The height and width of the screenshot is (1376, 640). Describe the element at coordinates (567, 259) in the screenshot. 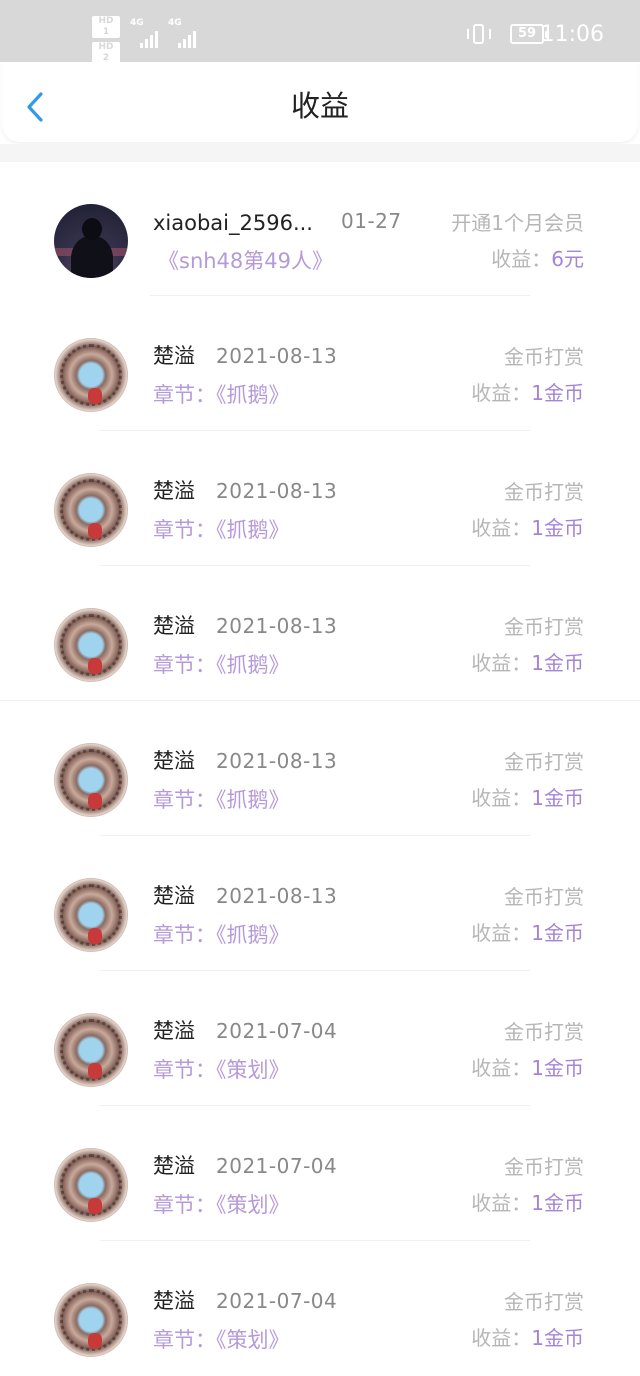

I see `earning-value: 6元` at that location.